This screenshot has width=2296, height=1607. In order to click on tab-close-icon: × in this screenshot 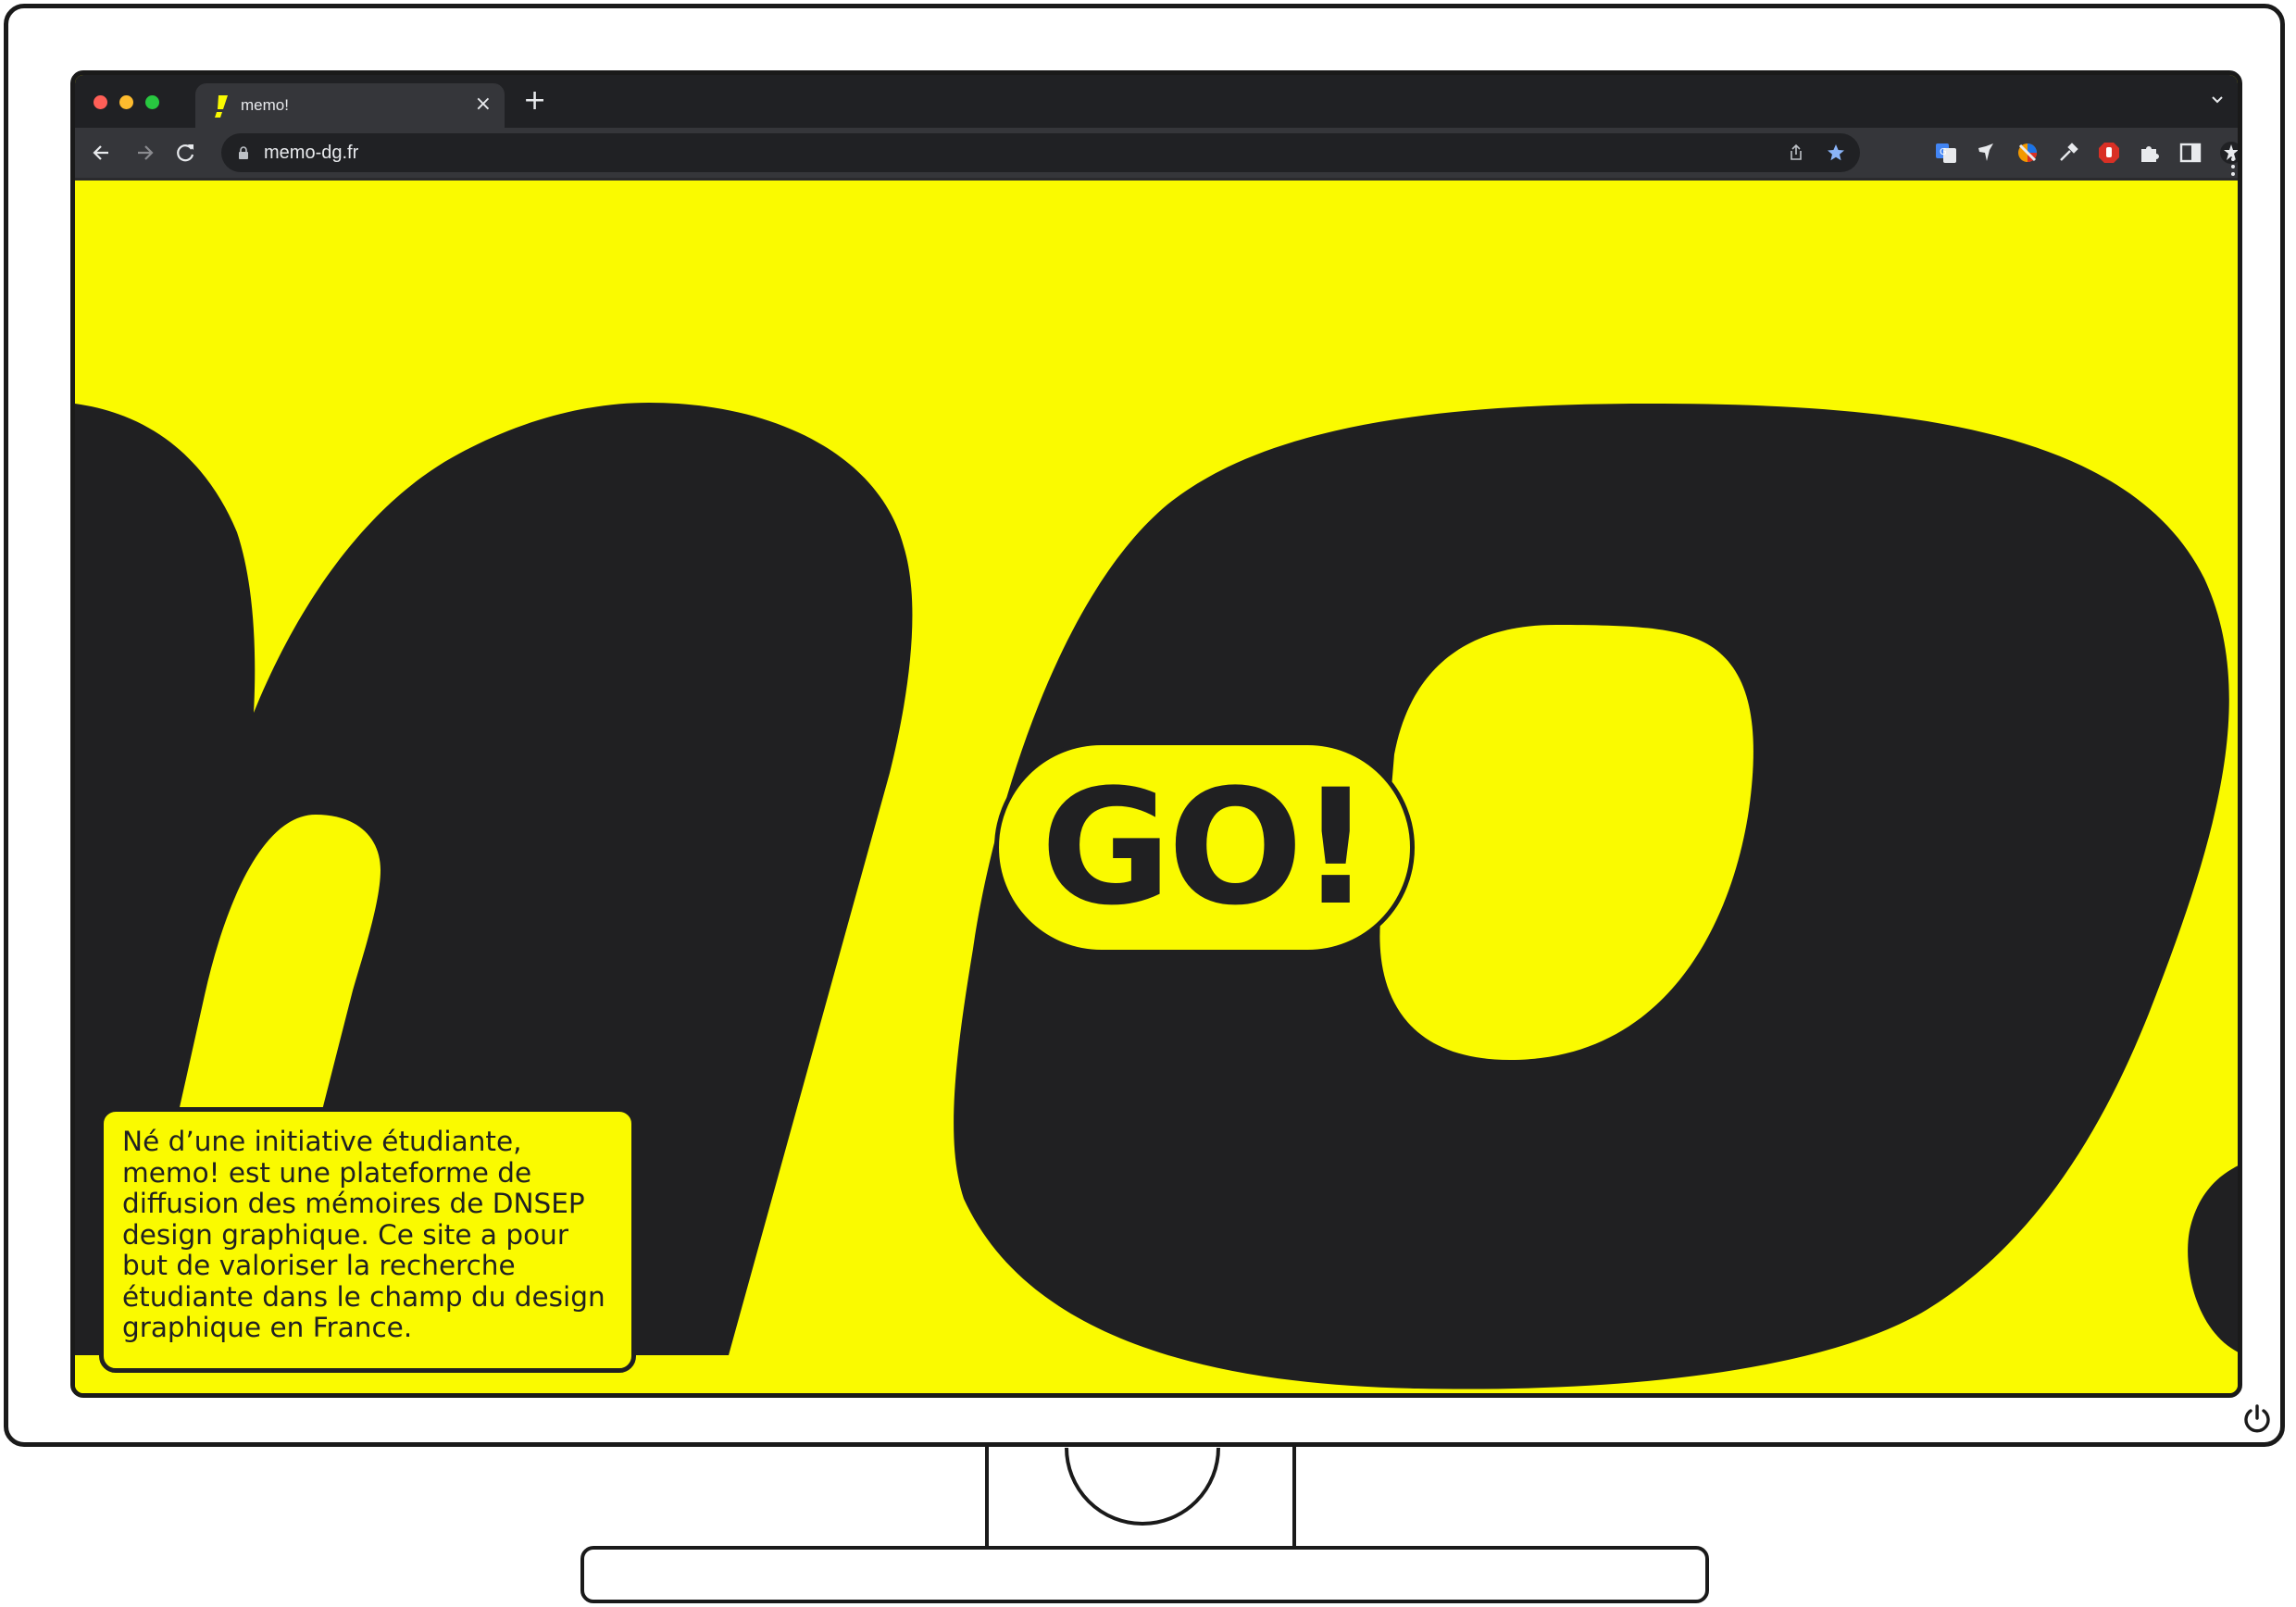, I will do `click(483, 104)`.